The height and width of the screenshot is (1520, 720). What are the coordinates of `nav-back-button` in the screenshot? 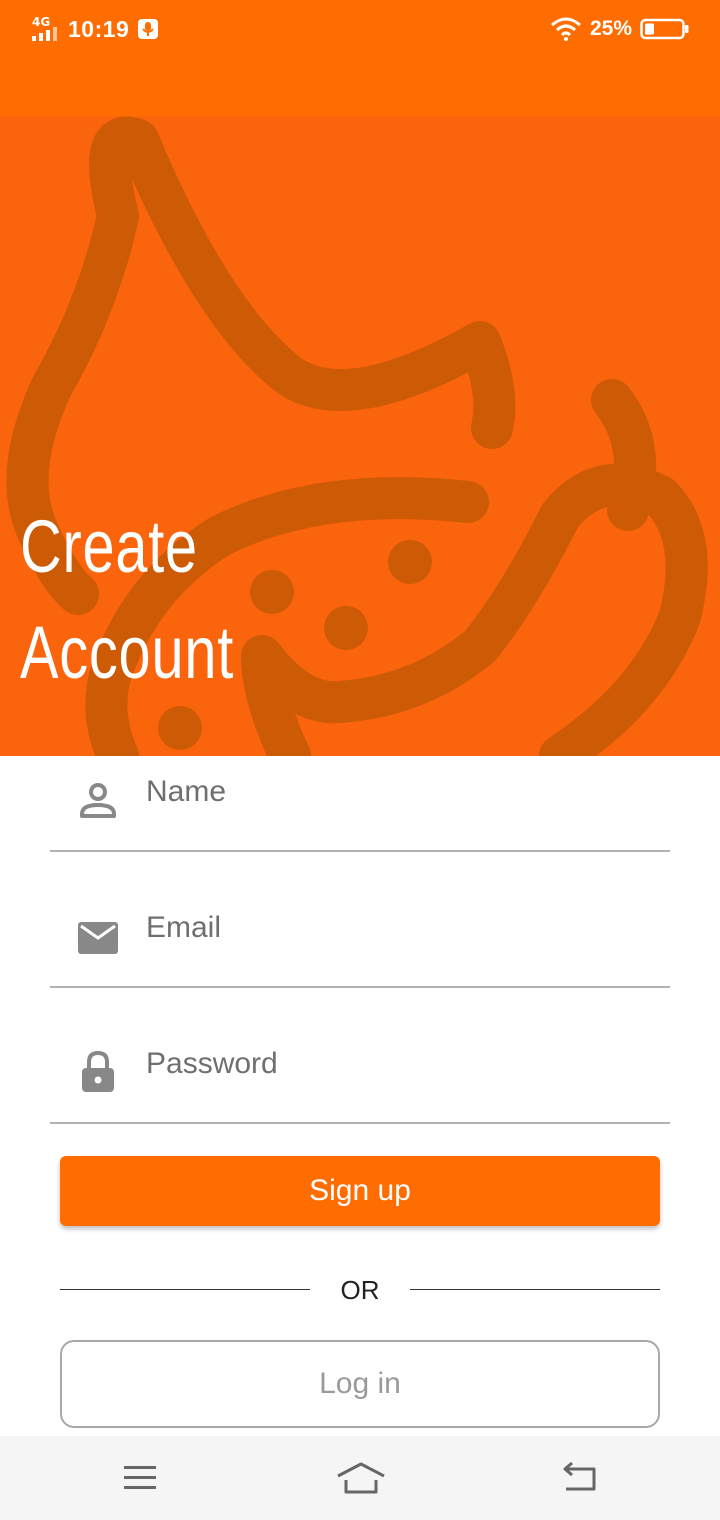 It's located at (580, 1478).